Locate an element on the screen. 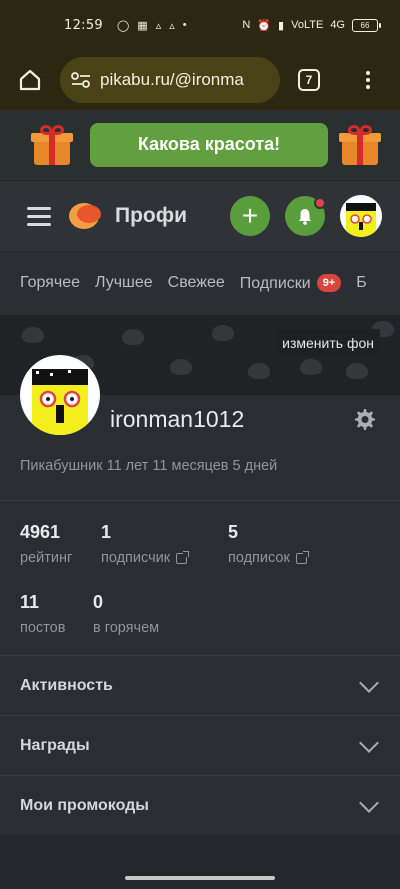 Image resolution: width=400 pixels, height=889 pixels. section-promocodes: Мои промокоды is located at coordinates (200, 805).